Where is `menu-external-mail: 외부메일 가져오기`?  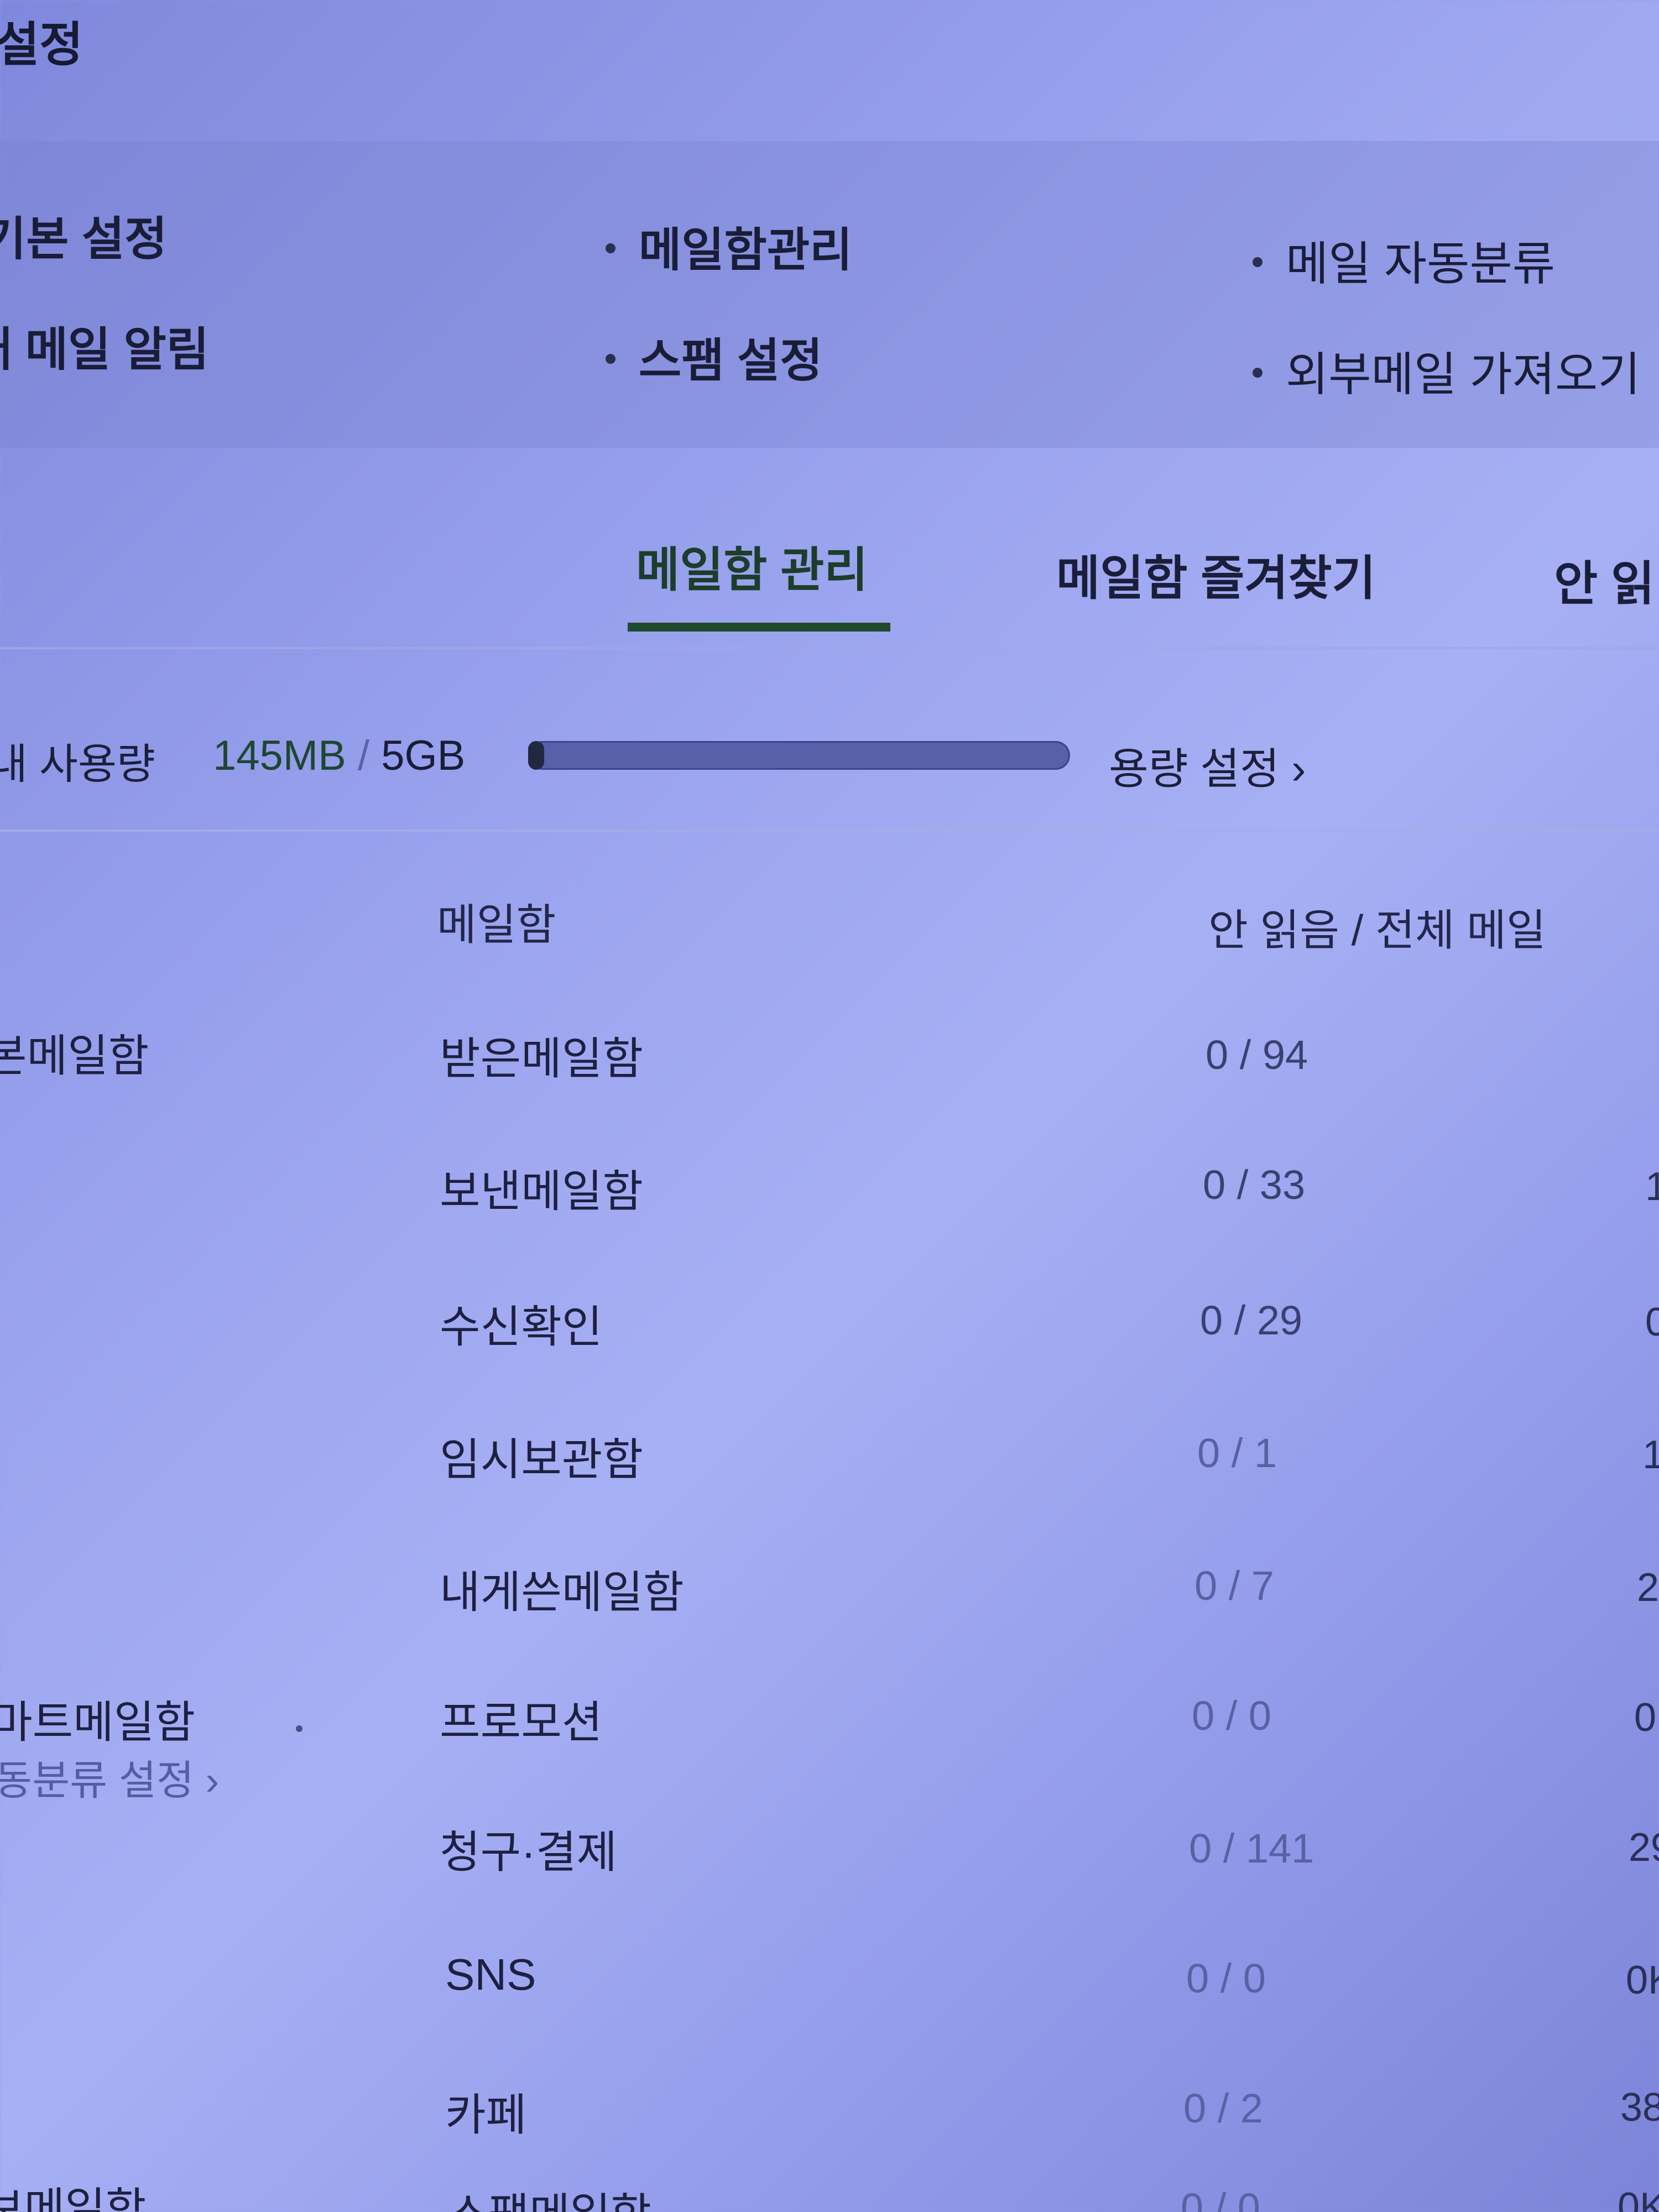
menu-external-mail: 외부메일 가져오기 is located at coordinates (1447, 371).